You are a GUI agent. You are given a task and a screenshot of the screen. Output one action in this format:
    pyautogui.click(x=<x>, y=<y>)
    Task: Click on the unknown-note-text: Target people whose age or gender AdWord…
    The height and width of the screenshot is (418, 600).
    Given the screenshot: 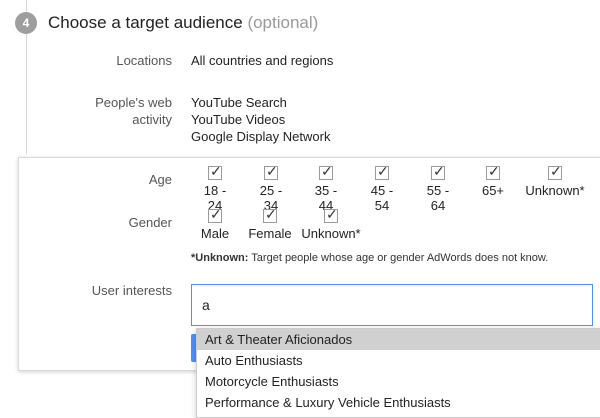 What is the action you would take?
    pyautogui.click(x=398, y=258)
    